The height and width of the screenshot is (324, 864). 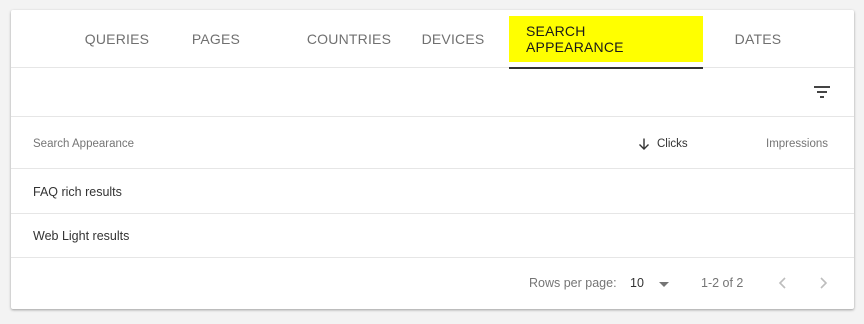 I want to click on tab-devices: DEVICES, so click(x=453, y=39).